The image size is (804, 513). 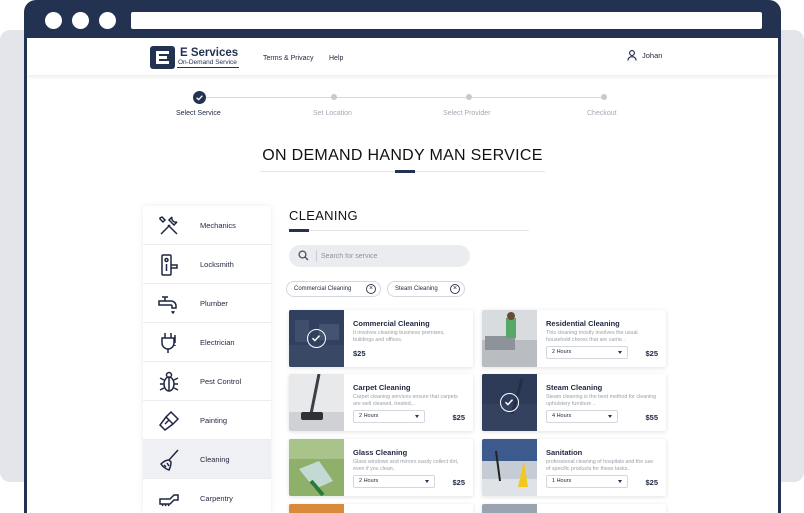 What do you see at coordinates (316, 402) in the screenshot?
I see `vacuum-carpet-photo` at bounding box center [316, 402].